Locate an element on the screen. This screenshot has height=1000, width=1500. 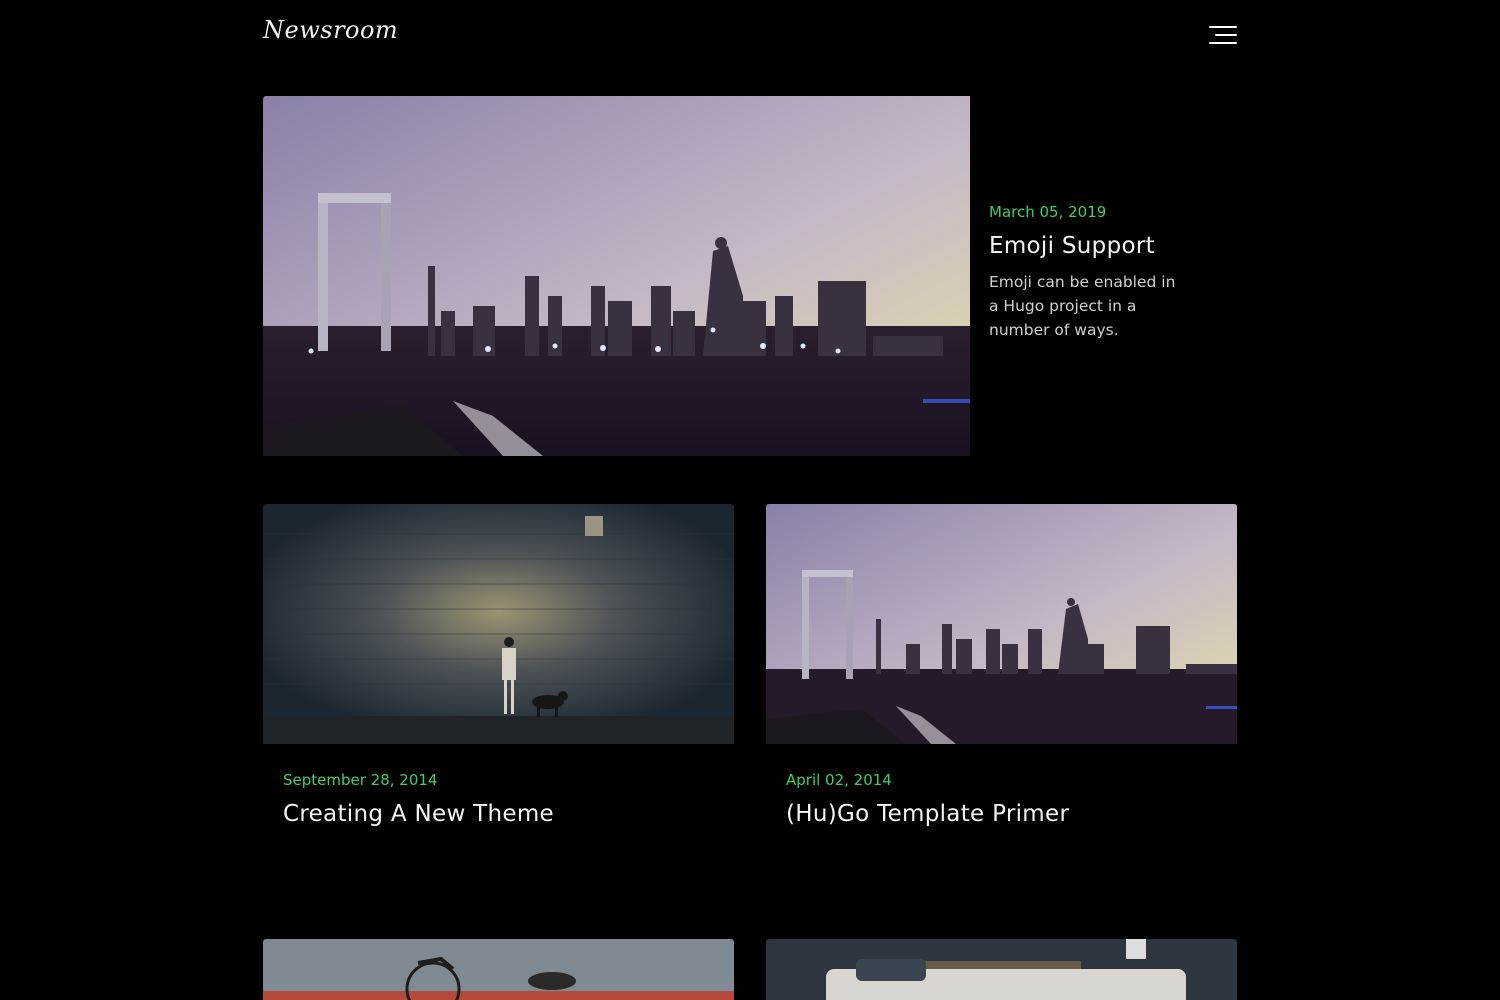
post-date: April 02, 2014 is located at coordinates (839, 780).